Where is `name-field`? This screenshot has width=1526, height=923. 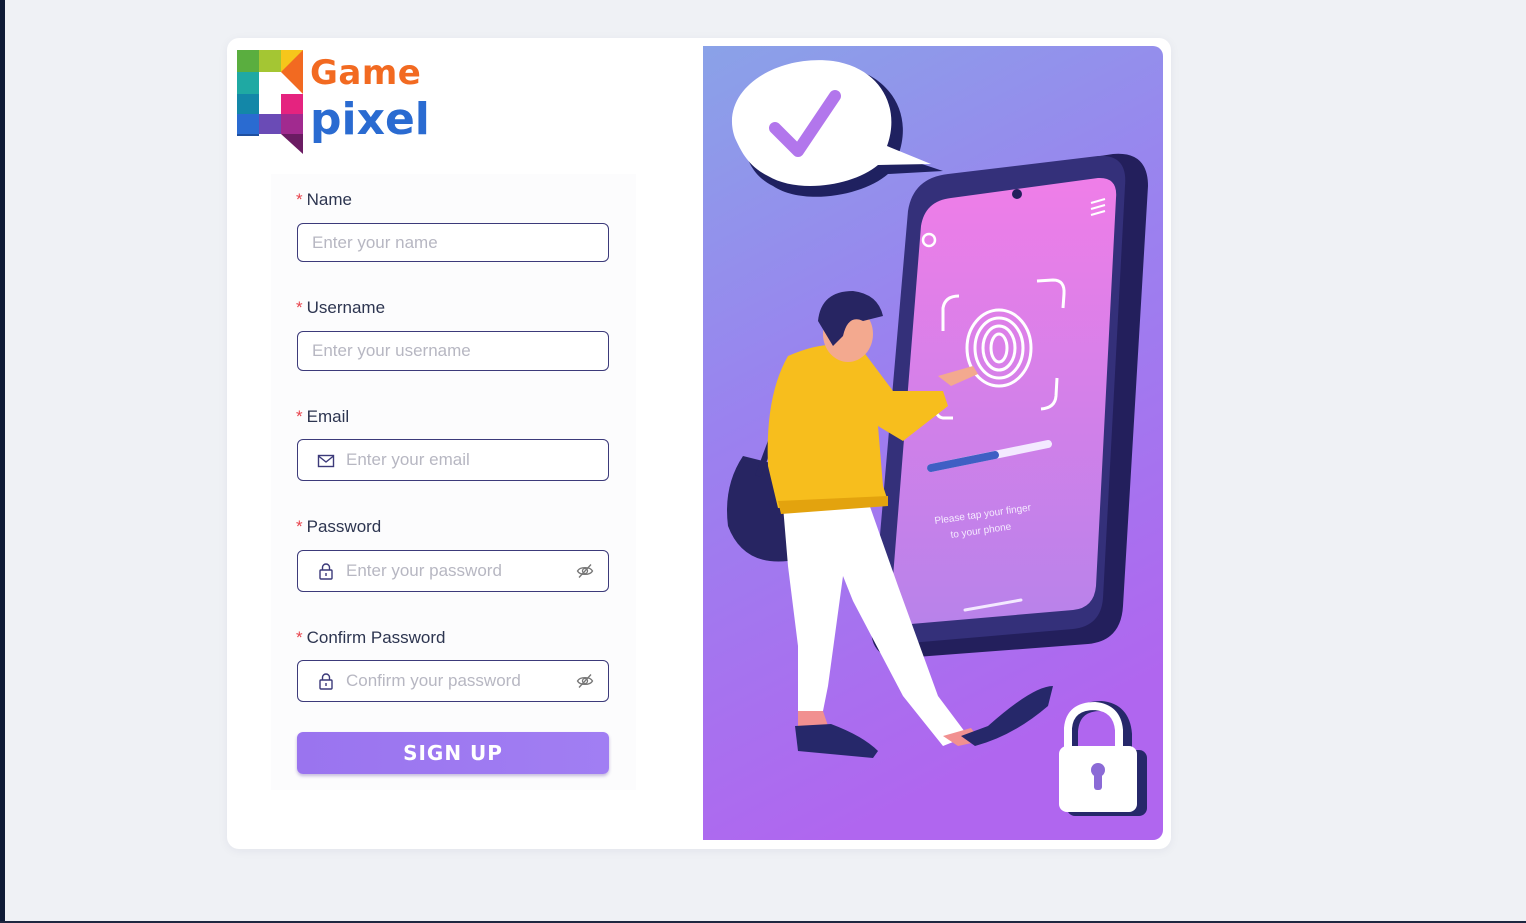
name-field is located at coordinates (453, 242).